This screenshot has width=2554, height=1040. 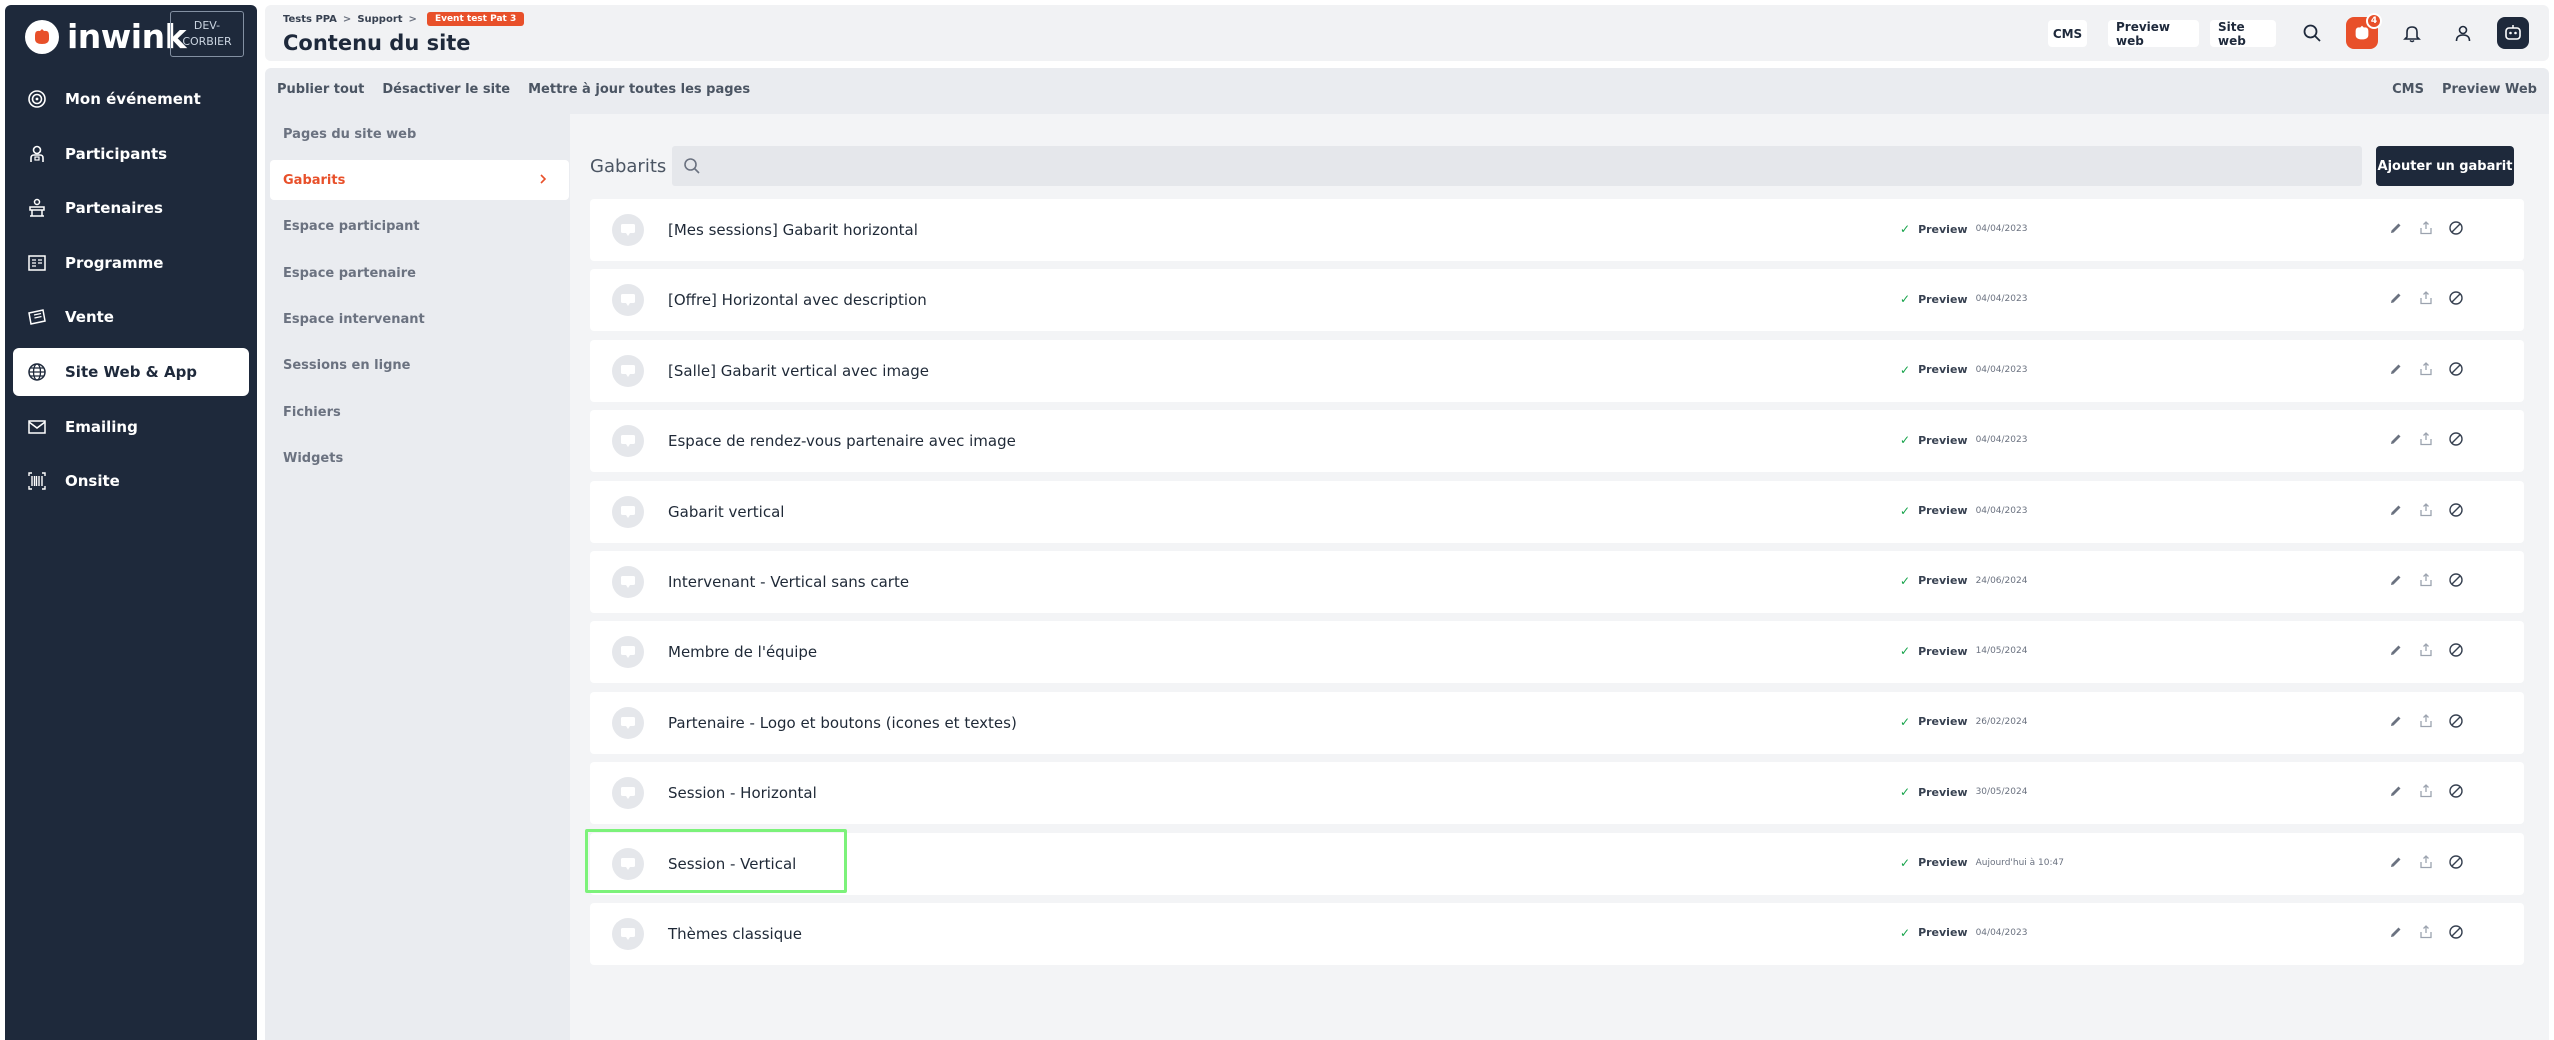 I want to click on notifications-button: 4, so click(x=2364, y=31).